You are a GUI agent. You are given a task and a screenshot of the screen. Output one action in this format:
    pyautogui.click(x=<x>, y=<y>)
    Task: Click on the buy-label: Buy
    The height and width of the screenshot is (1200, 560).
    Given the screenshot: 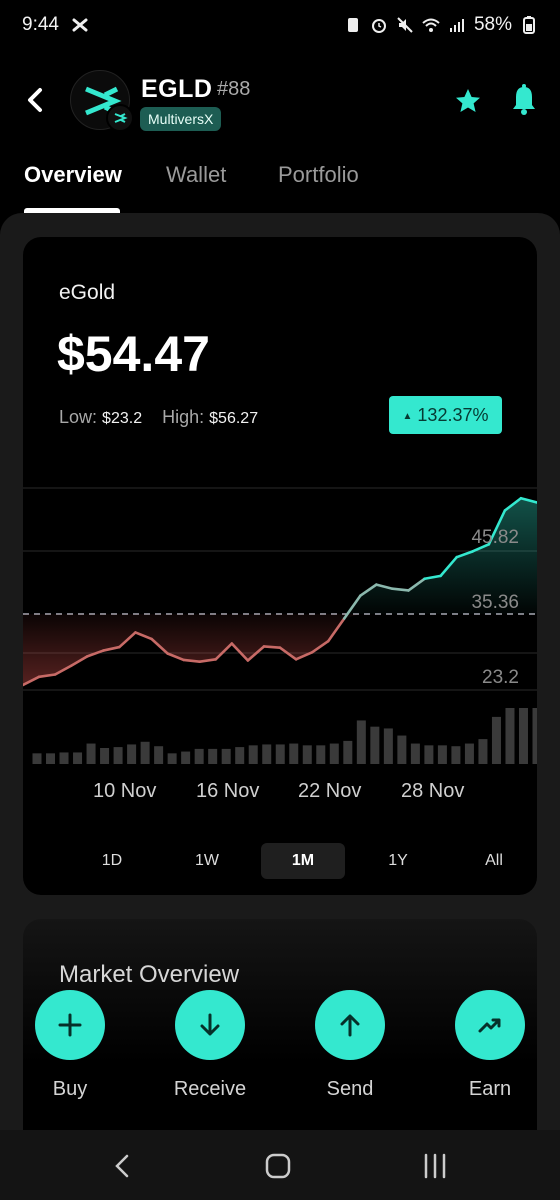 What is the action you would take?
    pyautogui.click(x=70, y=1089)
    